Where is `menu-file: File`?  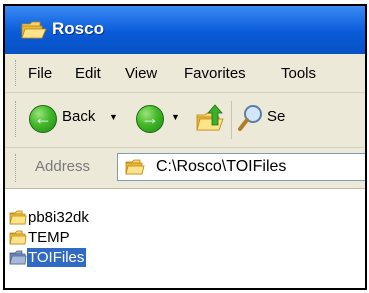
menu-file: File is located at coordinates (40, 73).